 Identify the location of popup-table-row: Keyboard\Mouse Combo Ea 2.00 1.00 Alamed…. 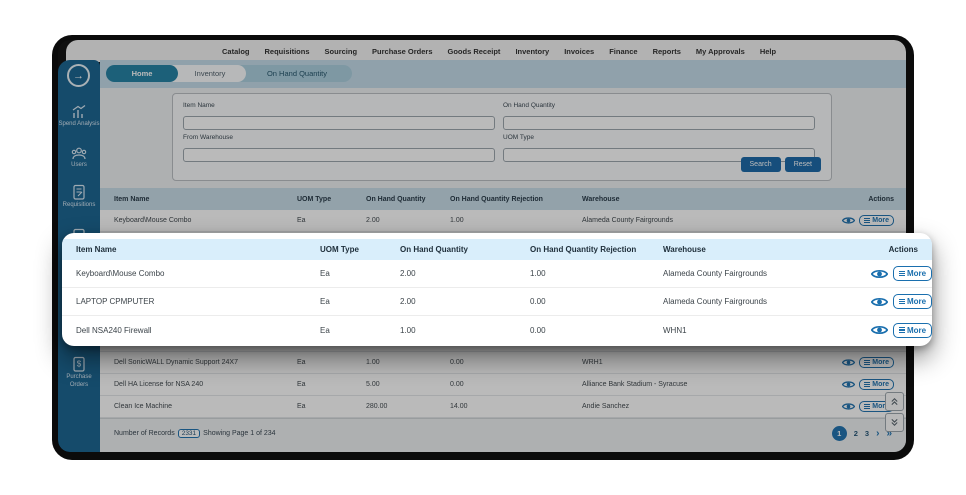
(497, 274).